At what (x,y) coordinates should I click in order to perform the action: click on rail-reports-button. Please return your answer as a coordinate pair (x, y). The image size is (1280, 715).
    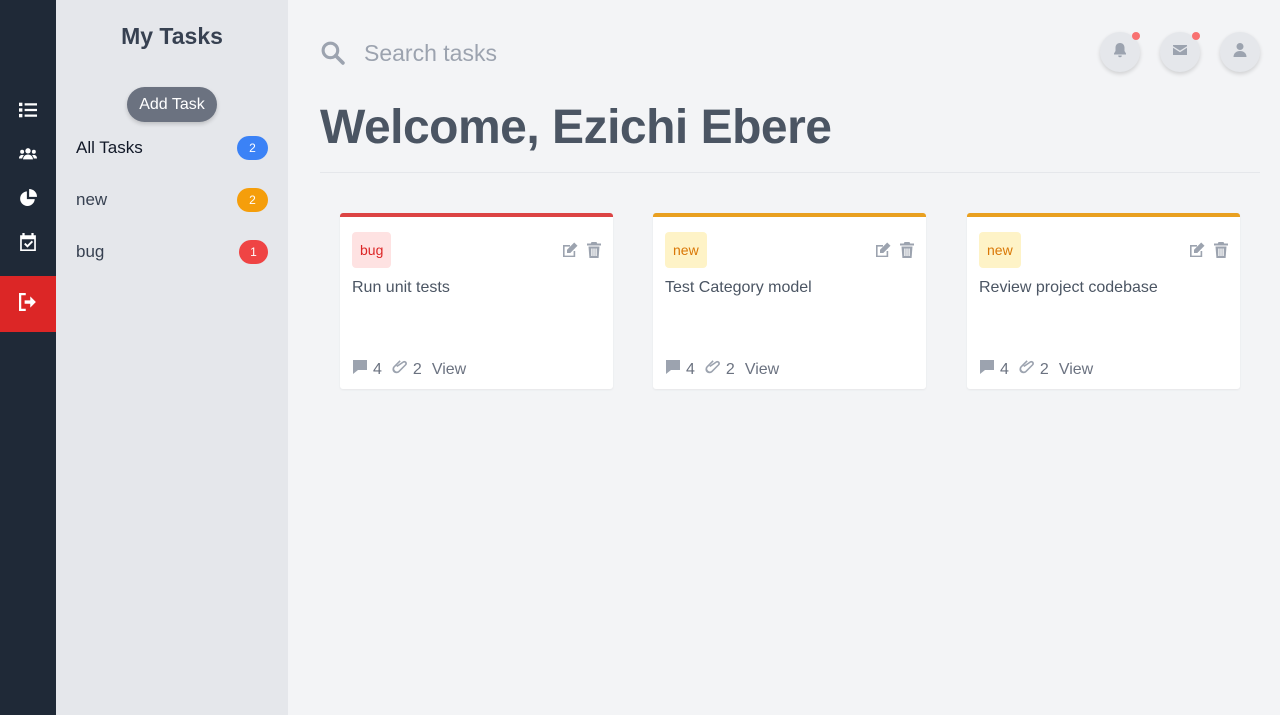
    Looking at the image, I should click on (28, 200).